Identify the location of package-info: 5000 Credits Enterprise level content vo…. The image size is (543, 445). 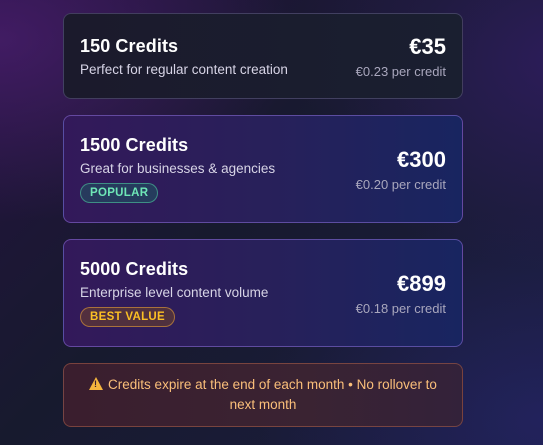
(174, 293).